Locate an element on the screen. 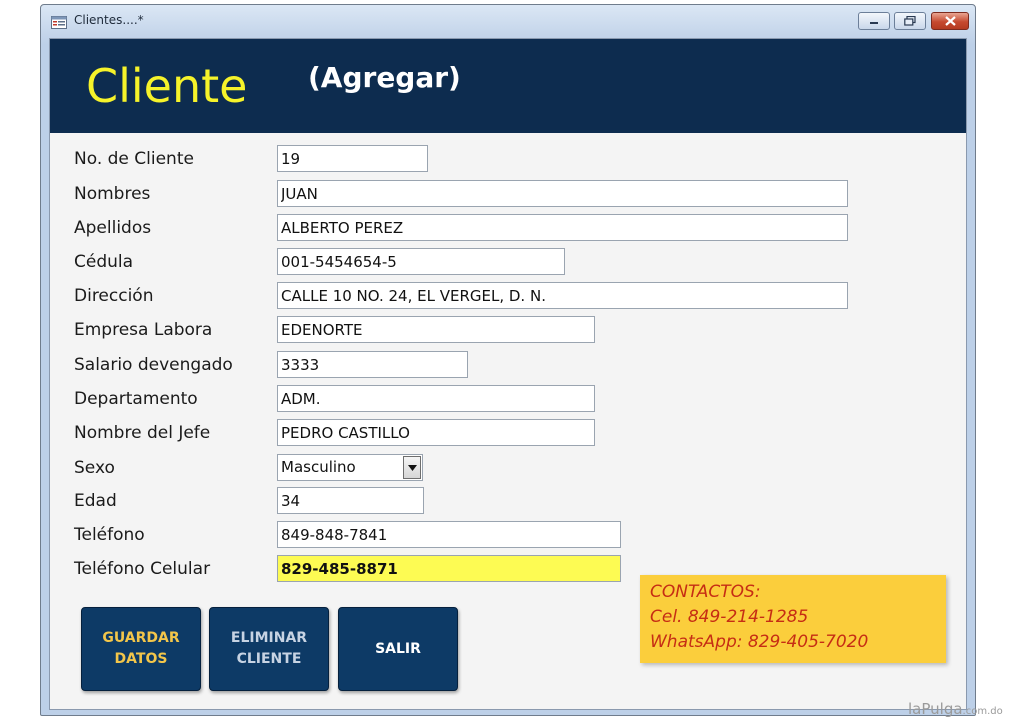  close-button is located at coordinates (950, 21).